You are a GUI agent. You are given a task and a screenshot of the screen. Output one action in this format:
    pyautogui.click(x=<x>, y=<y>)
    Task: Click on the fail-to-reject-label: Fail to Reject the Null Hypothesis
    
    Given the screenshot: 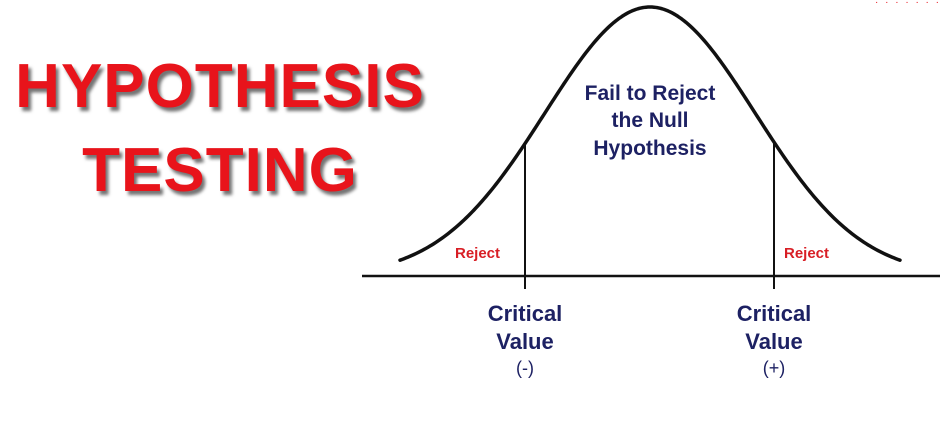 What is the action you would take?
    pyautogui.click(x=650, y=121)
    